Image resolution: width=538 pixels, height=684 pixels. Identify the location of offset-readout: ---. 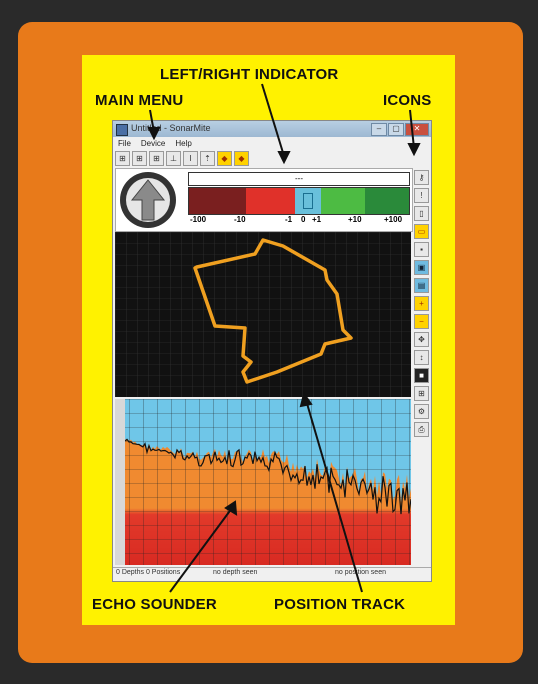
(299, 179).